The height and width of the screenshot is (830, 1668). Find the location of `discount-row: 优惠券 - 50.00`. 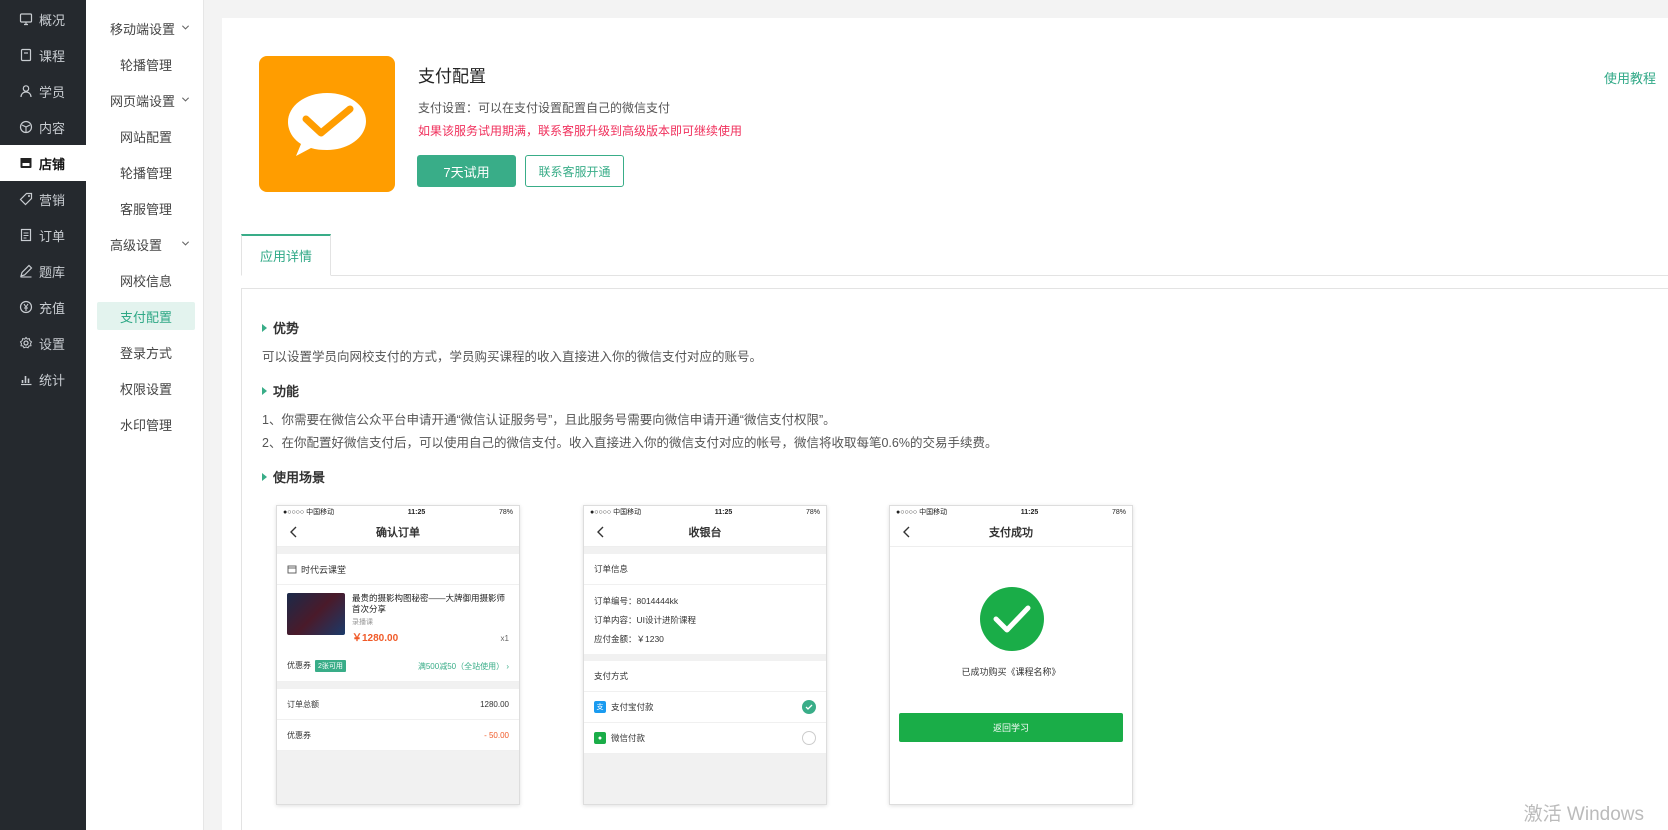

discount-row: 优惠券 - 50.00 is located at coordinates (398, 735).